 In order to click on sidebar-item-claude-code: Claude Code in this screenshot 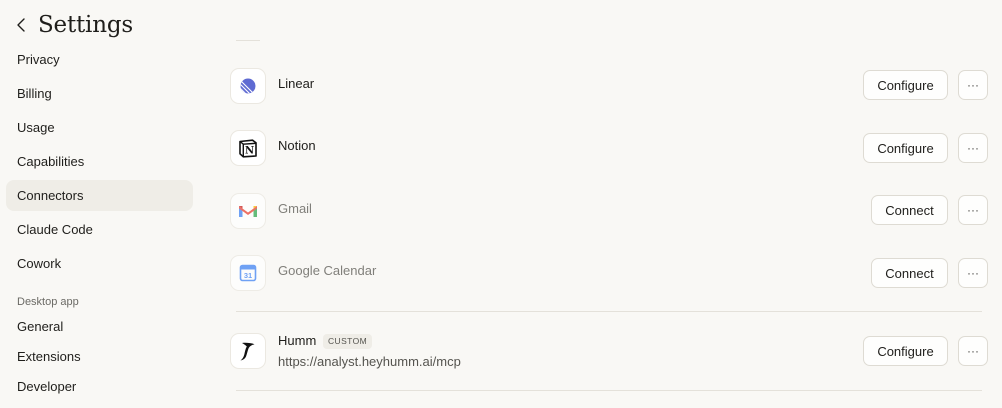, I will do `click(99, 229)`.